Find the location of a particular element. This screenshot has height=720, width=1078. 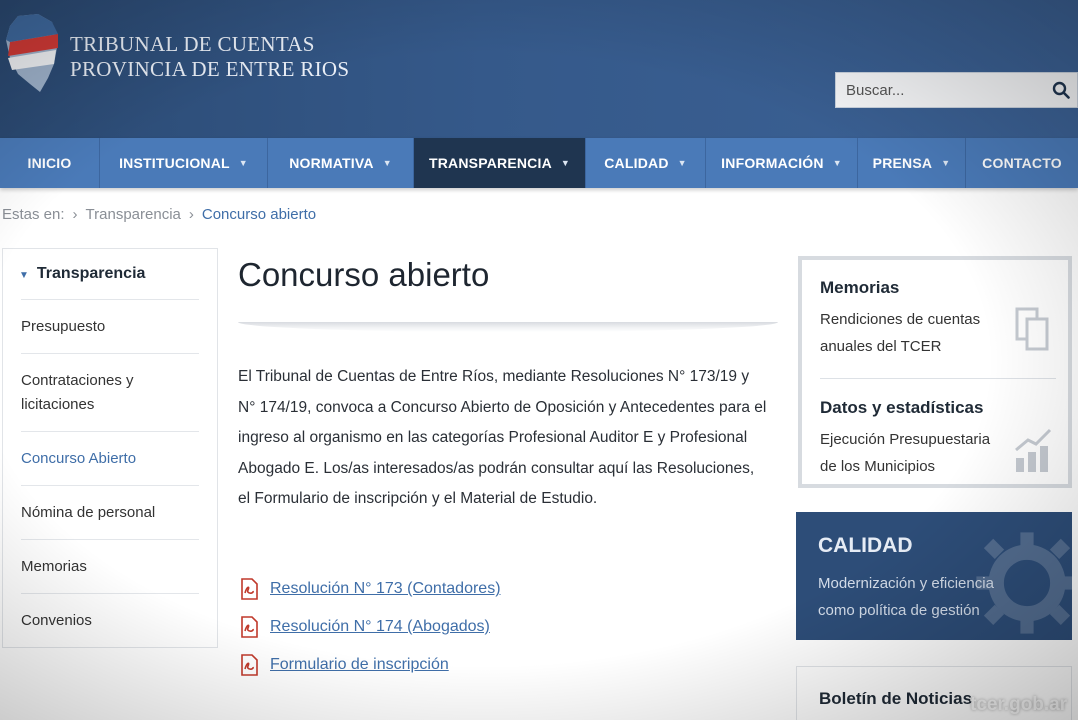

triangle-down-icon: ▼ is located at coordinates (24, 275).